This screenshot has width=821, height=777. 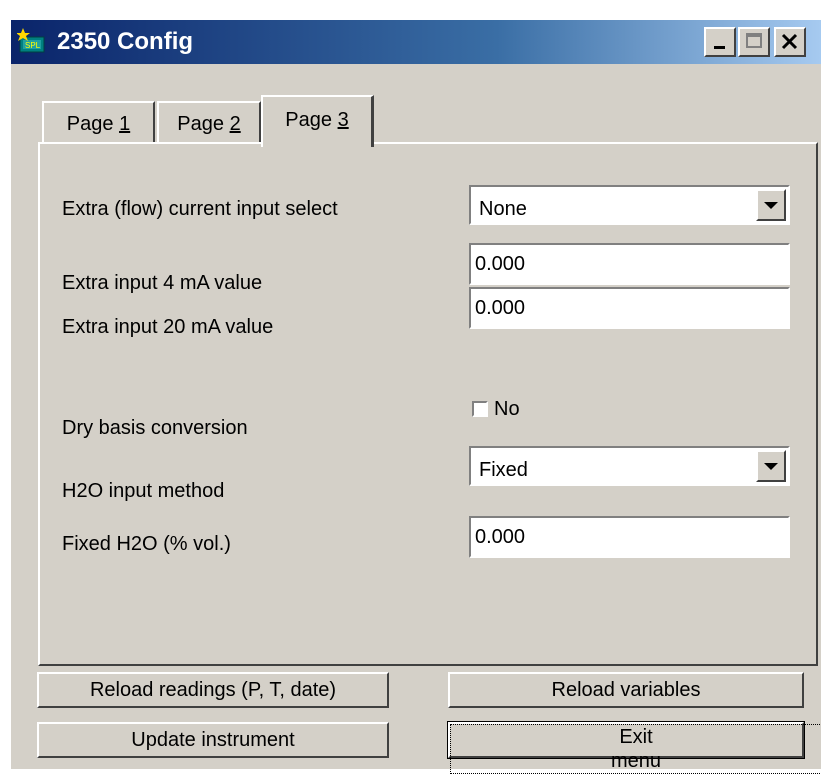 I want to click on tab-mnemonic: 3, so click(x=343, y=120).